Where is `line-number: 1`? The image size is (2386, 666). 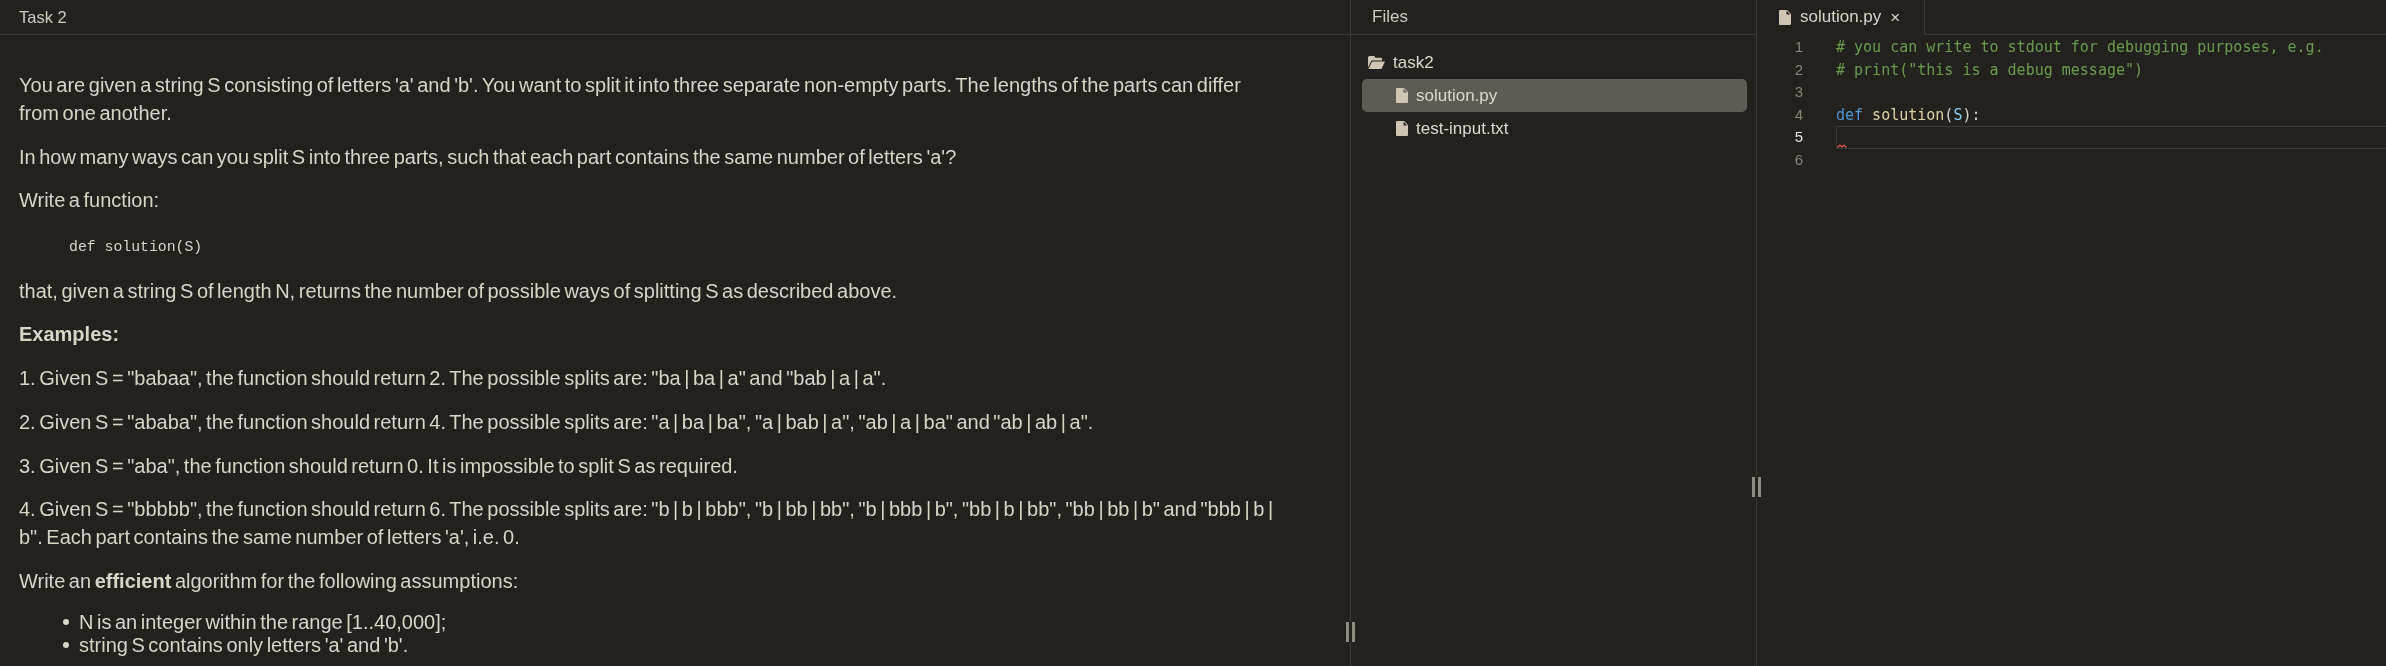 line-number: 1 is located at coordinates (1798, 47).